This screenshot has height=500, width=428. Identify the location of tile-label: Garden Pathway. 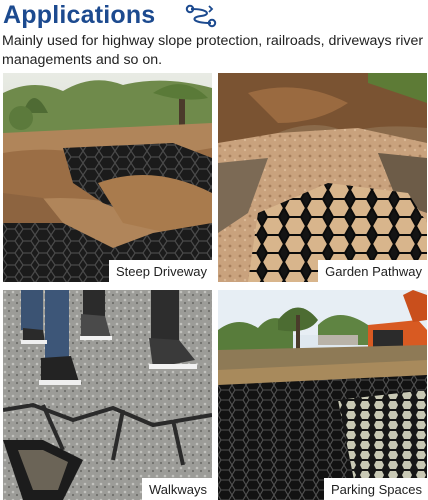
(372, 271).